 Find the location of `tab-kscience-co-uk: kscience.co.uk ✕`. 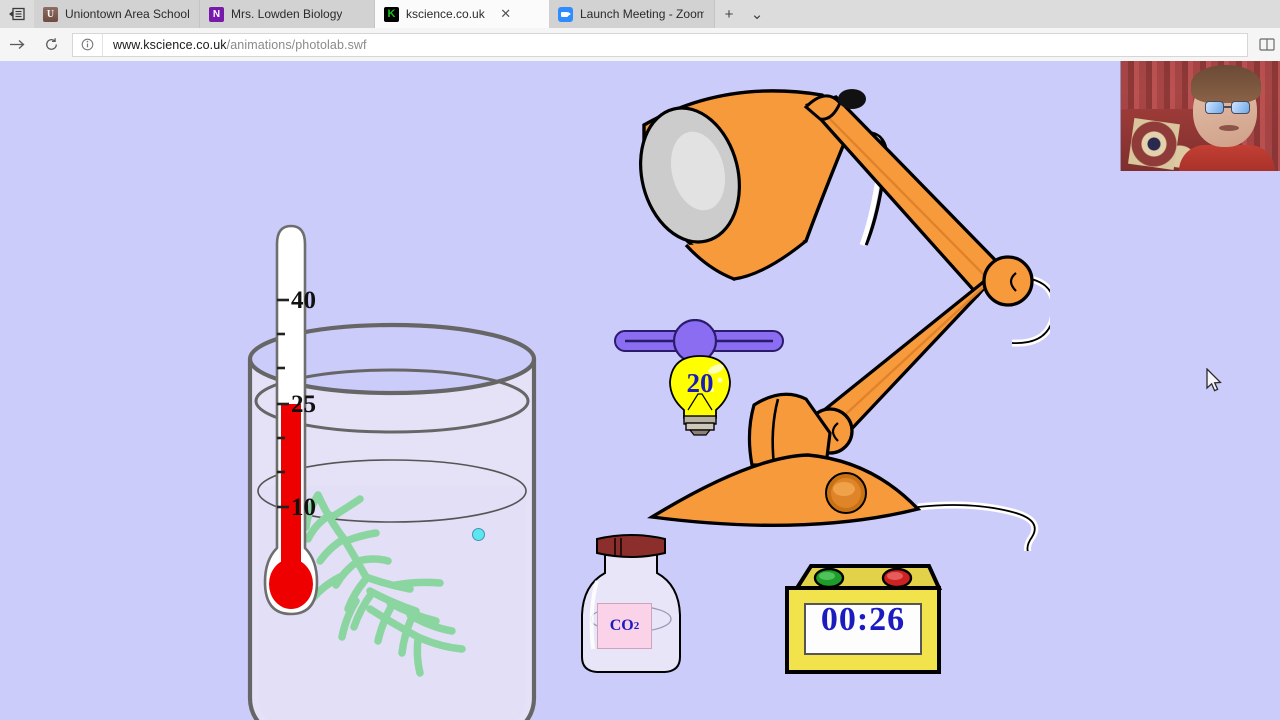

tab-kscience-co-uk: kscience.co.uk ✕ is located at coordinates (462, 14).